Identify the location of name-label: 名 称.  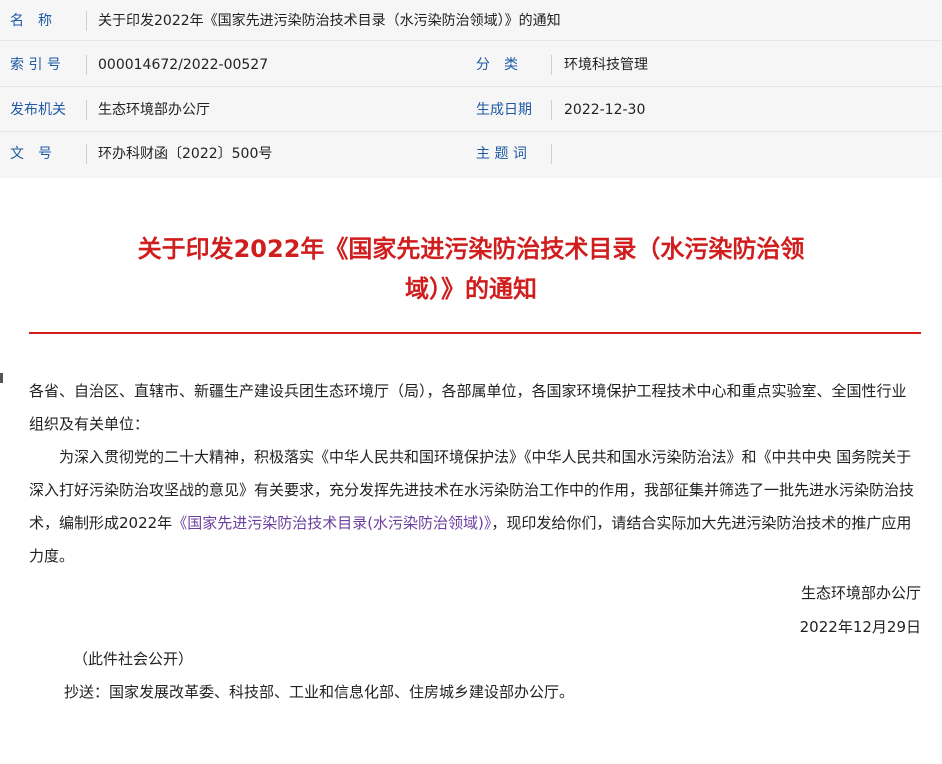
(31, 21).